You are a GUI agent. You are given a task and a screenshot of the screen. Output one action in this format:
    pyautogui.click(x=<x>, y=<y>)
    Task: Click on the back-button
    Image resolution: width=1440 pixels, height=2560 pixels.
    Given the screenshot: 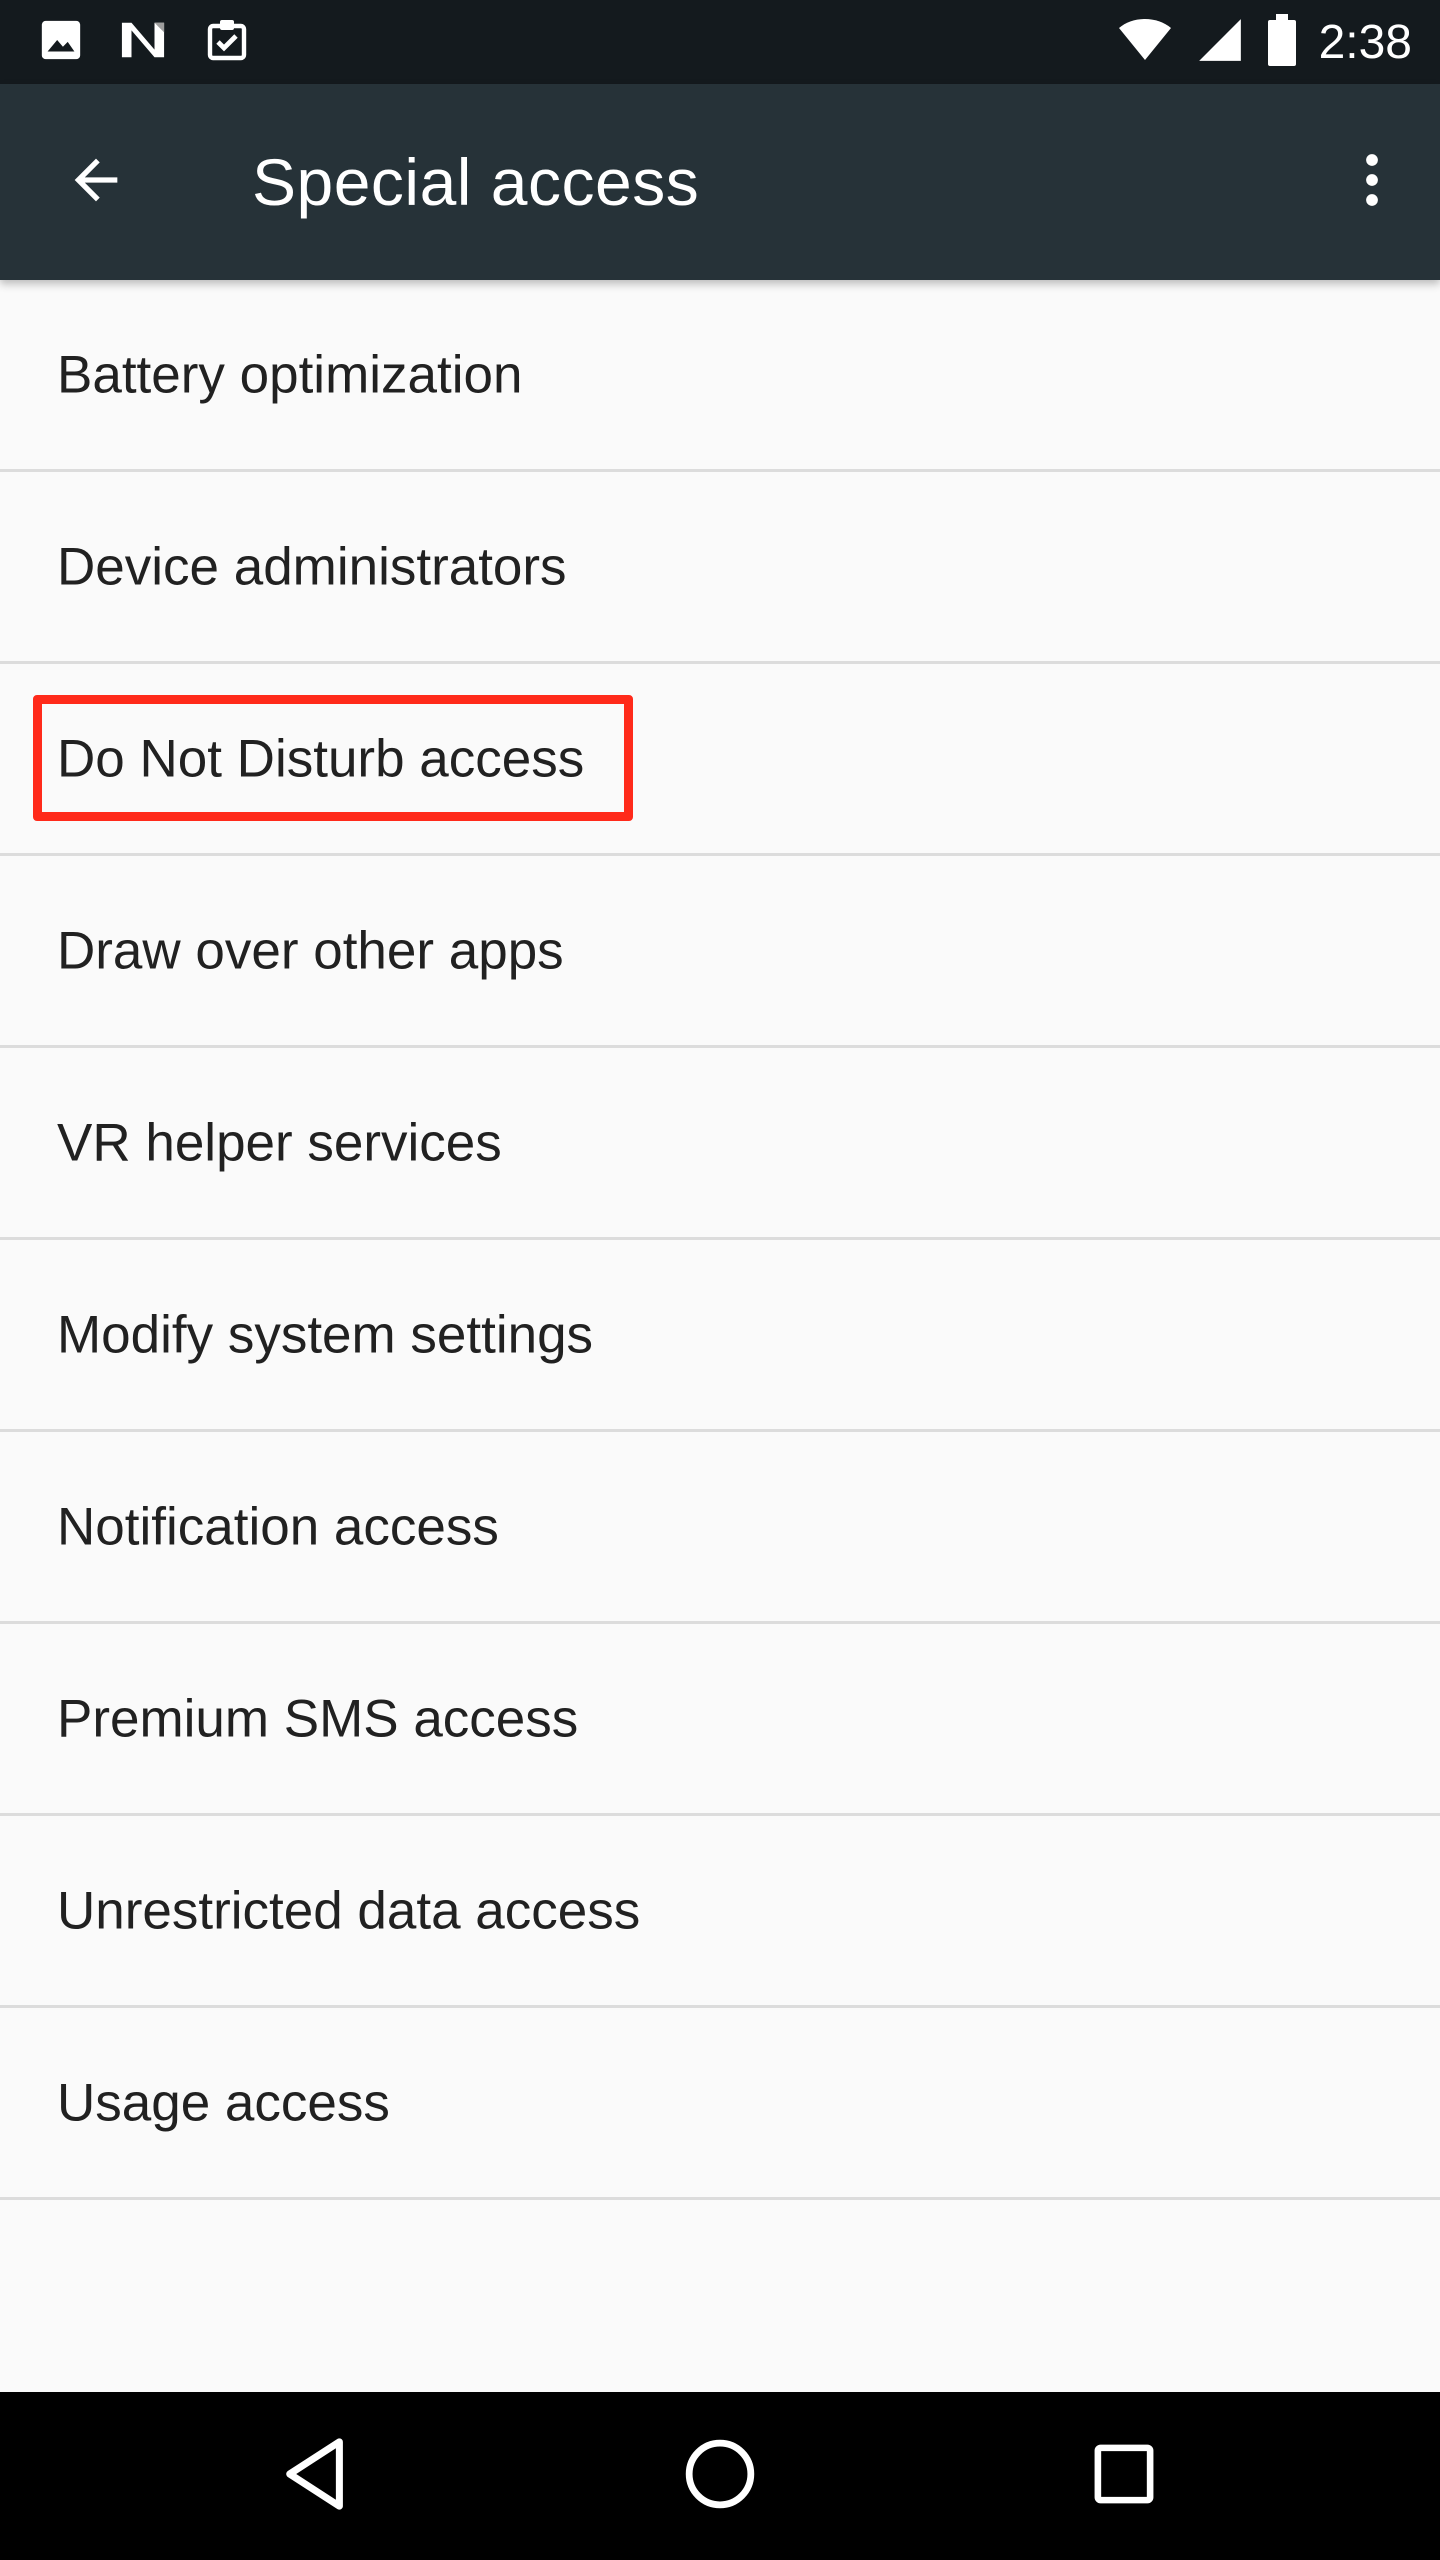 What is the action you would take?
    pyautogui.click(x=96, y=182)
    